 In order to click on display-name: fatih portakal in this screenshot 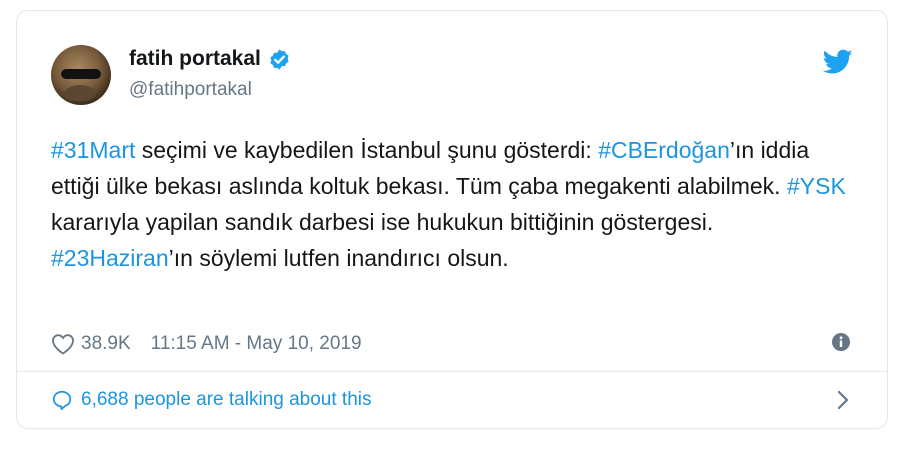, I will do `click(195, 59)`.